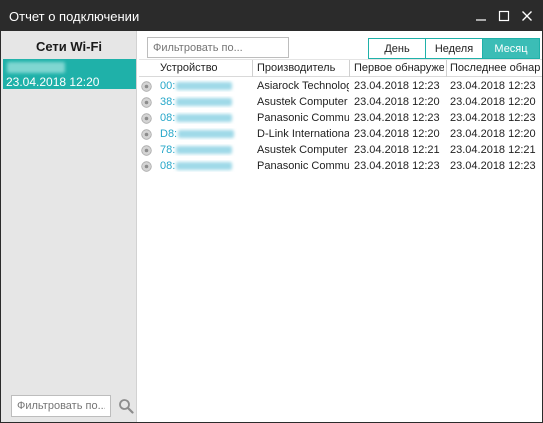 This screenshot has height=423, width=543. Describe the element at coordinates (397, 150) in the screenshot. I see `first-seen-time: 23.04.2018 12:21` at that location.